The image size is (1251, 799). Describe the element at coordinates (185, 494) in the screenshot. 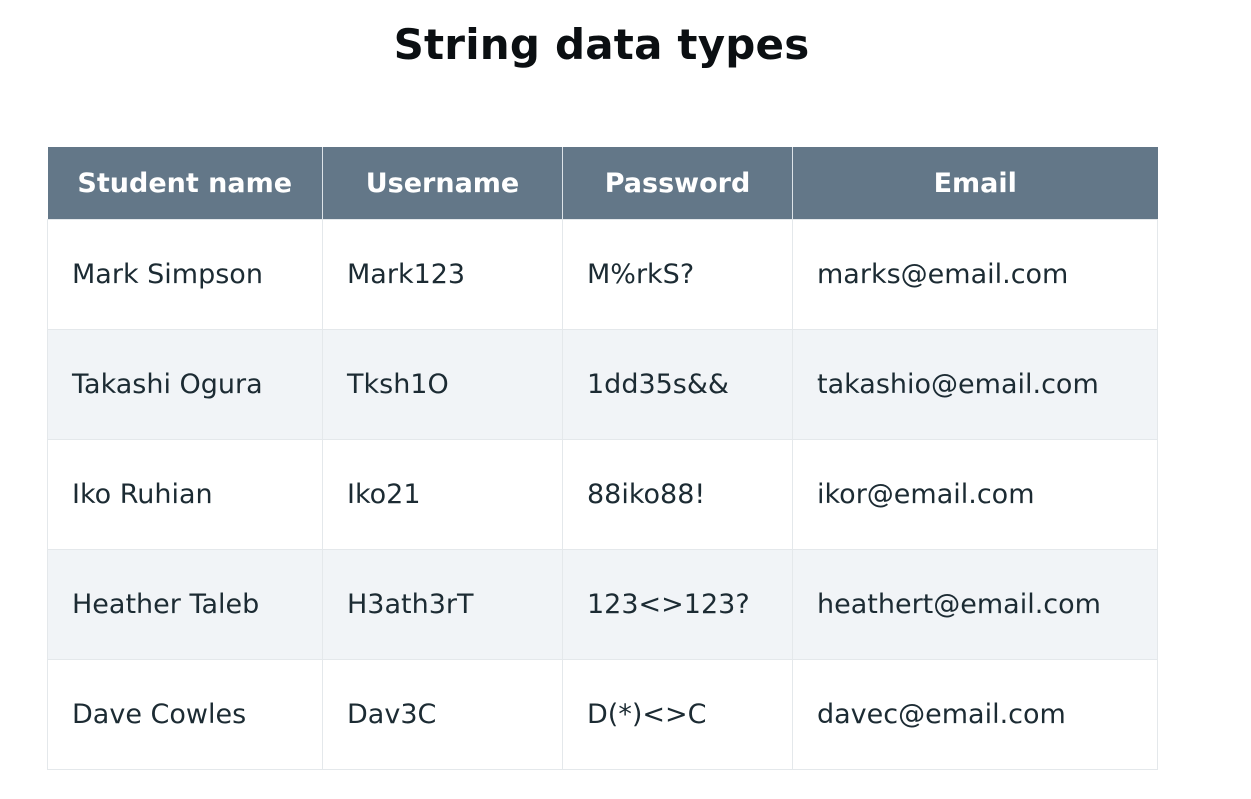

I see `cell-student-name: Iko Ruhian` at that location.